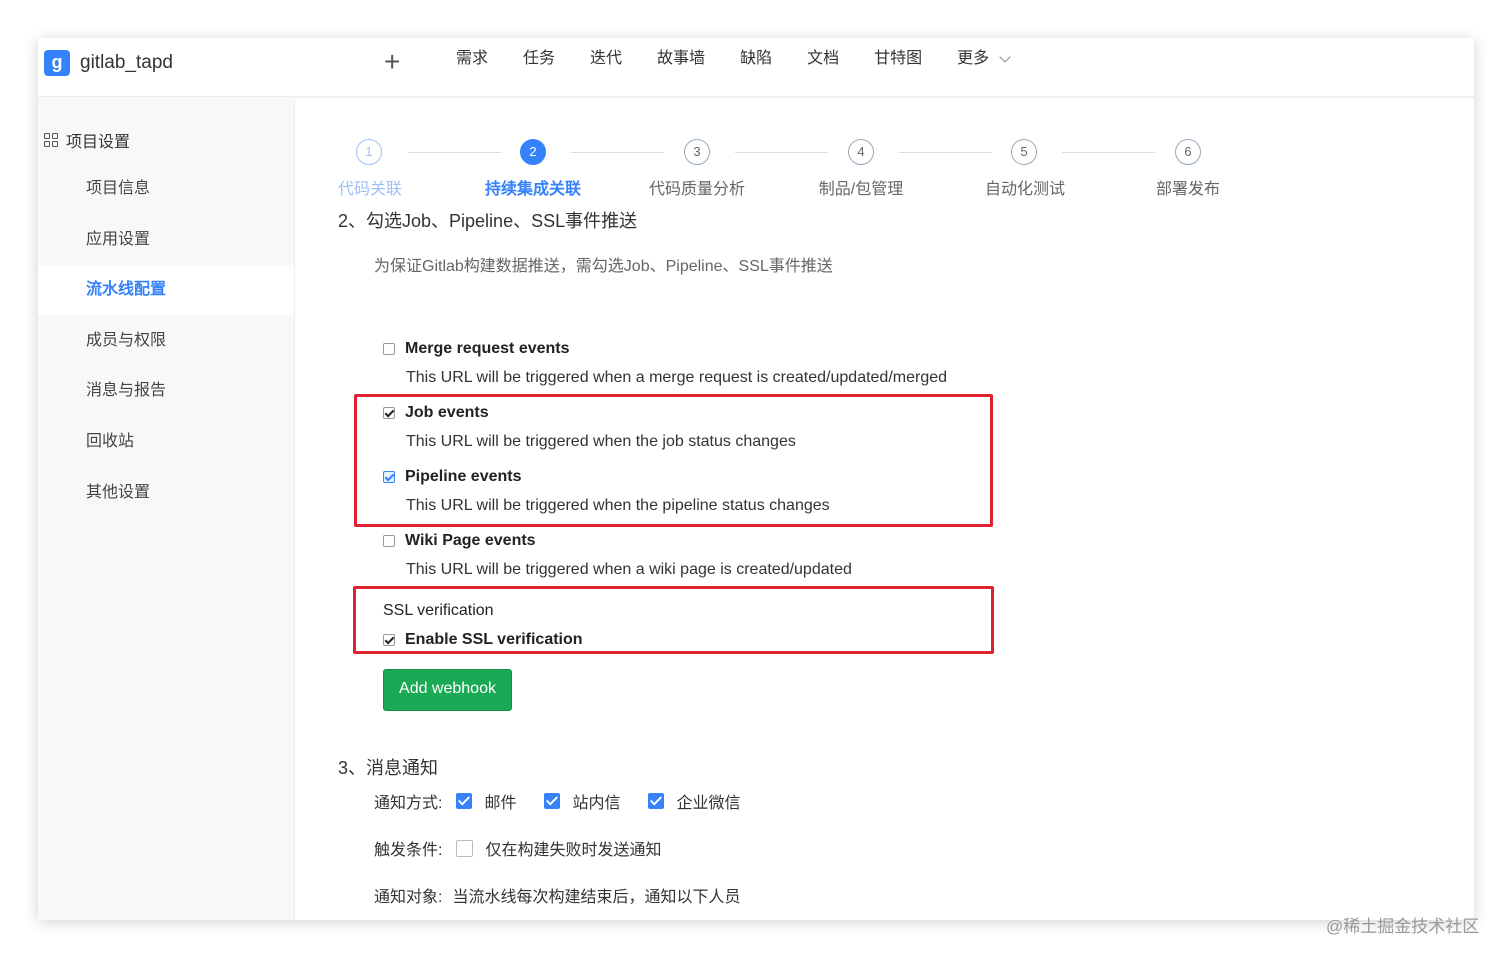 The width and height of the screenshot is (1512, 958). Describe the element at coordinates (673, 460) in the screenshot. I see `highlight-box-events` at that location.